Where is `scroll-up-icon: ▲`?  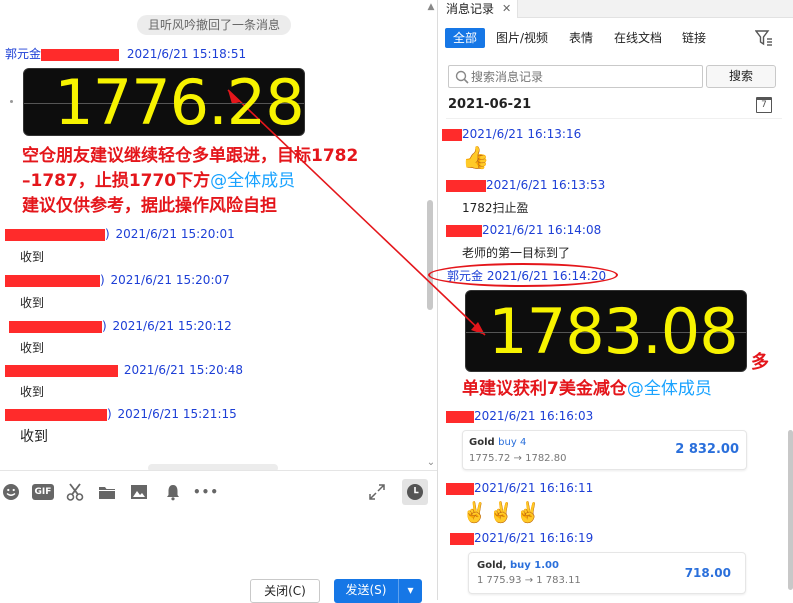 scroll-up-icon: ▲ is located at coordinates (431, 7).